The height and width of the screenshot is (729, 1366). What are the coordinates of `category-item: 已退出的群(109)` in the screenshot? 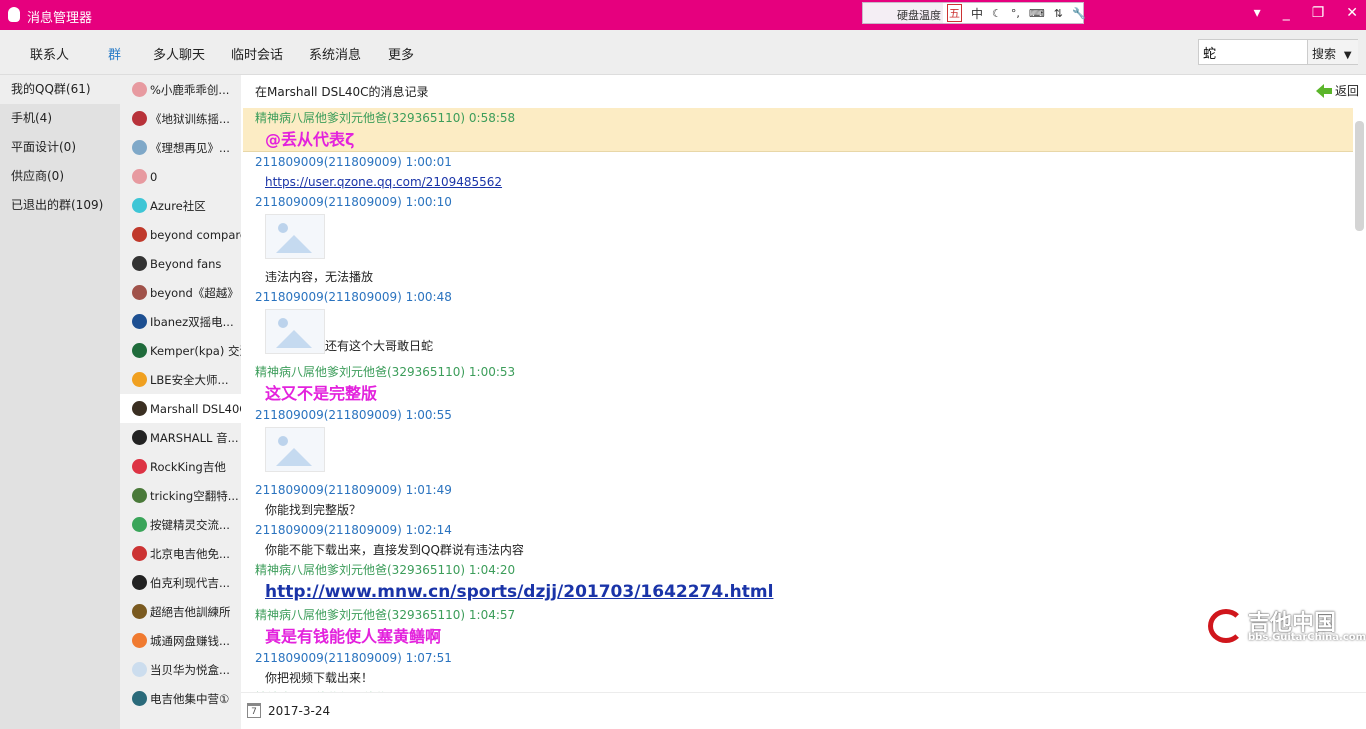 It's located at (60, 205).